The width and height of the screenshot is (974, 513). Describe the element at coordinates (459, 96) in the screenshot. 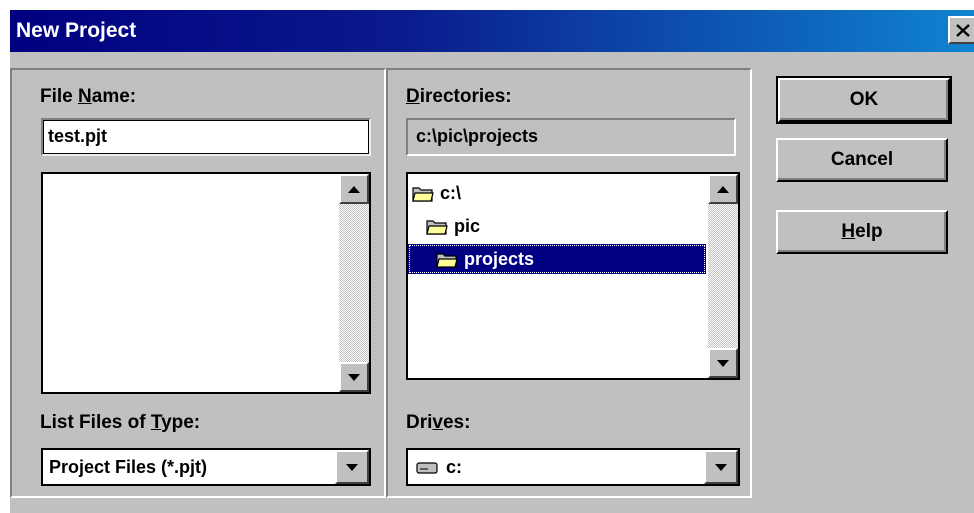

I see `directories-label: Directories:` at that location.